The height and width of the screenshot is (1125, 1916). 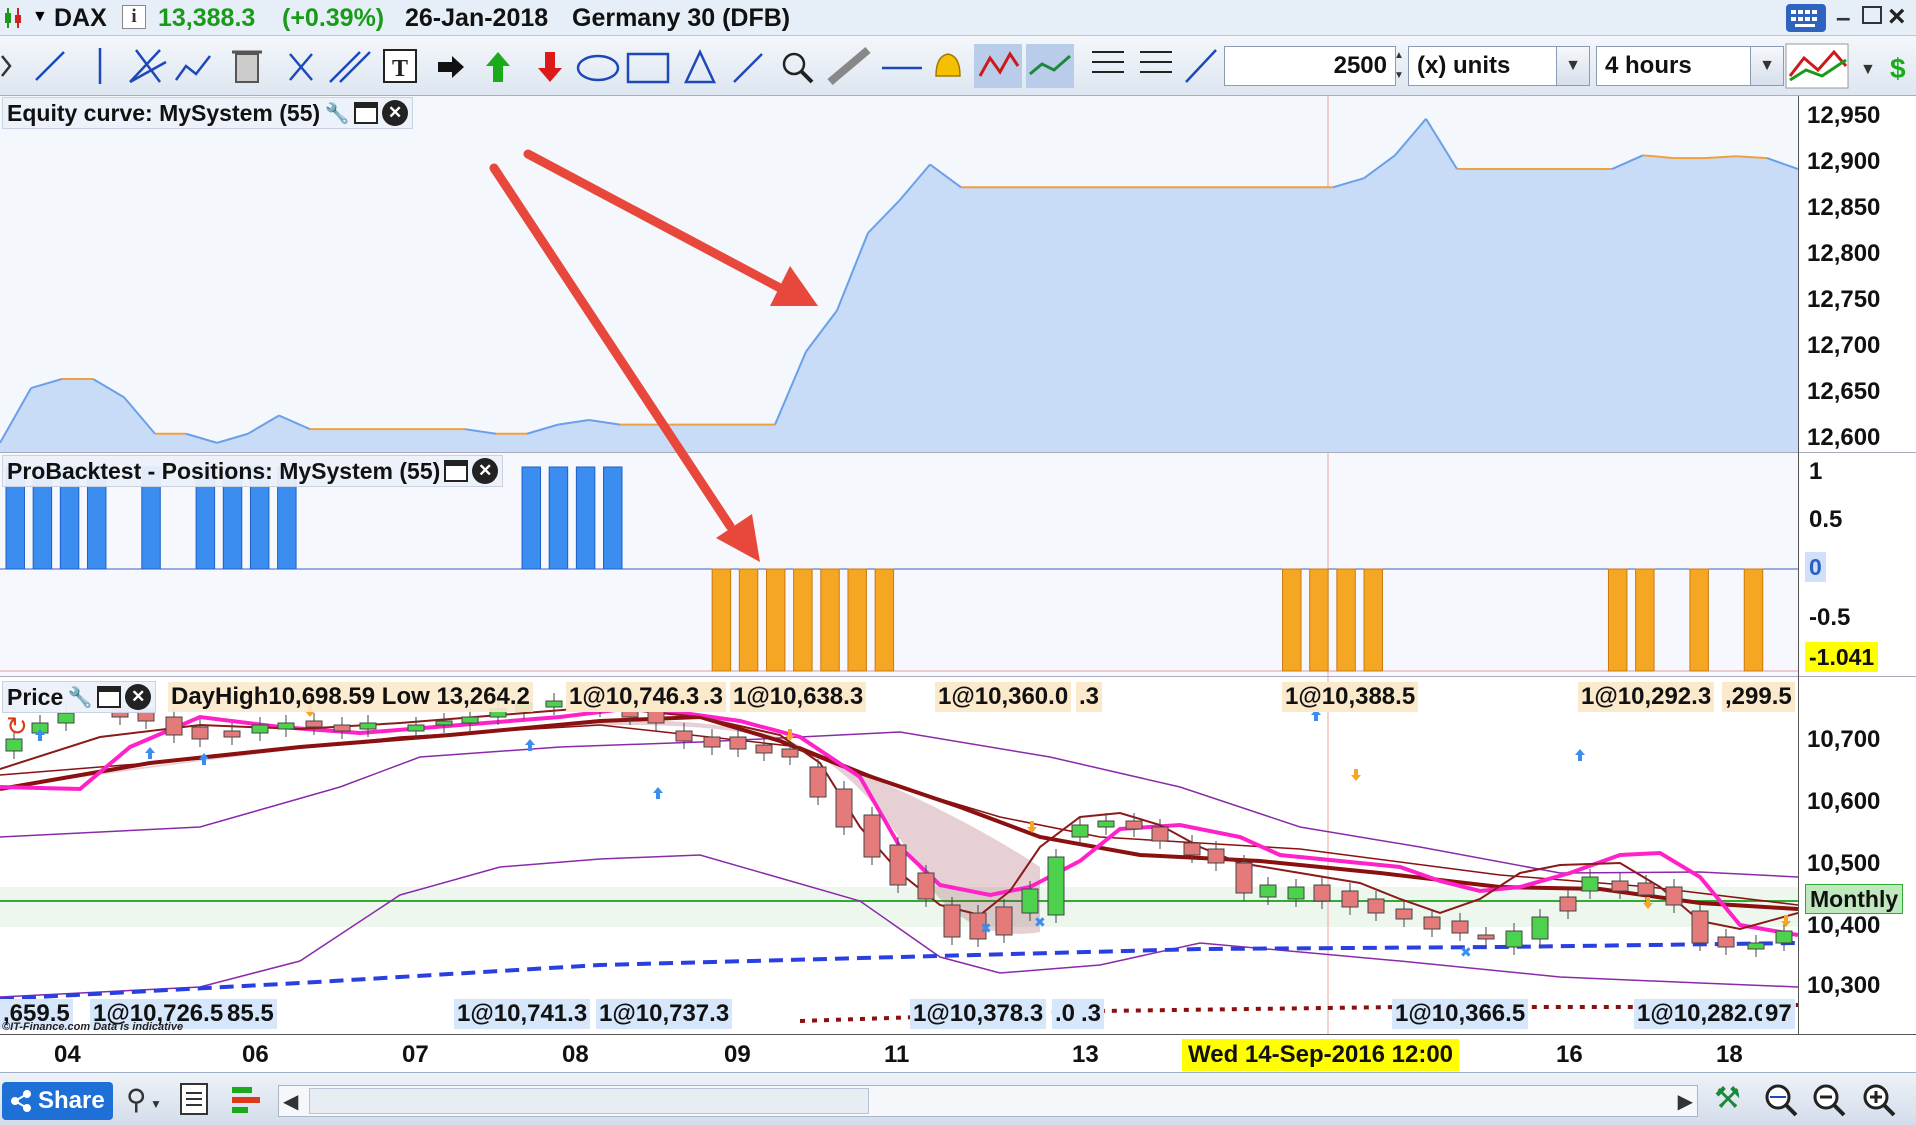 What do you see at coordinates (681, 18) in the screenshot?
I see `instrument-name: Germany 30 (DFB)` at bounding box center [681, 18].